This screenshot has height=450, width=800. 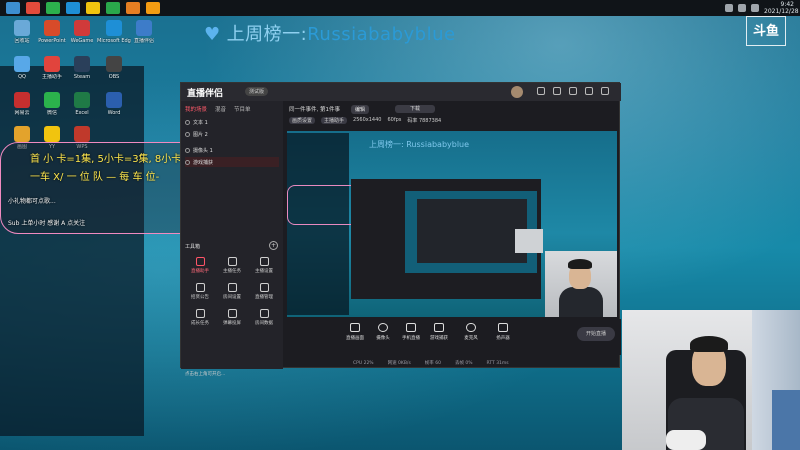 What do you see at coordinates (365, 120) in the screenshot?
I see `stream-info-row: 画质设置 主播助手 2560x1440 60fps 码率 7887384` at bounding box center [365, 120].